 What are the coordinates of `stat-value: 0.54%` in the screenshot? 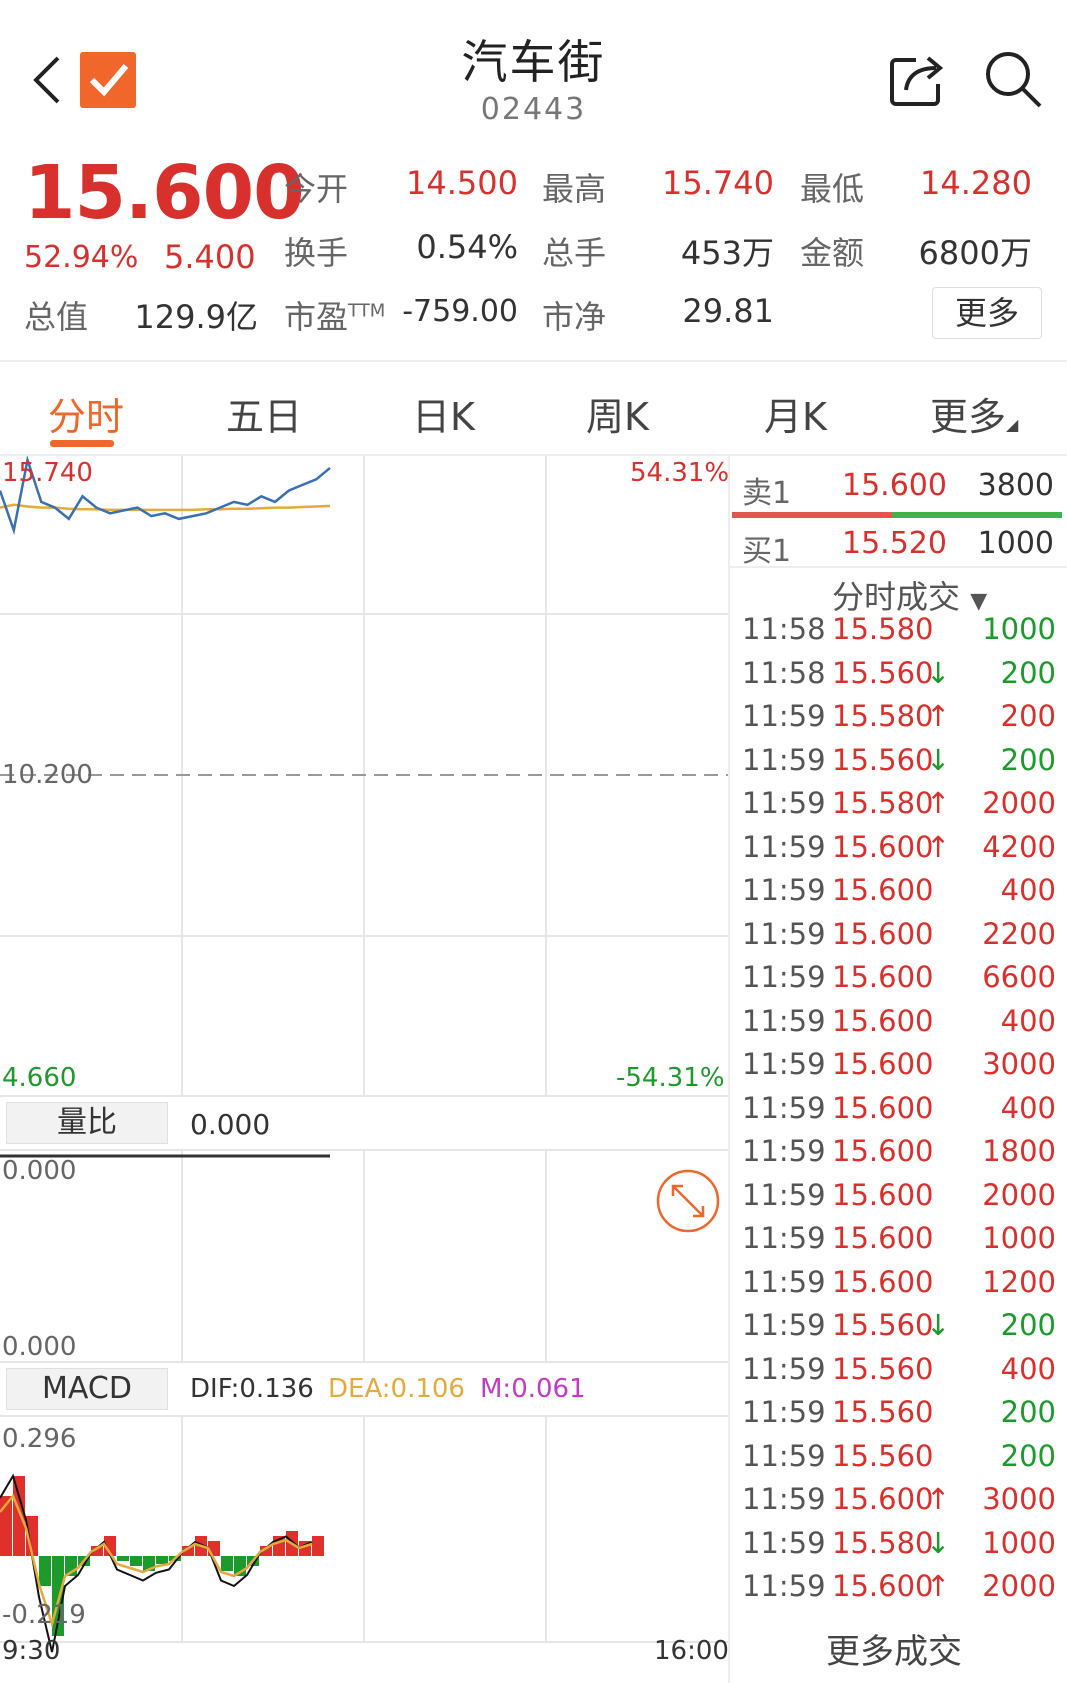 It's located at (467, 247).